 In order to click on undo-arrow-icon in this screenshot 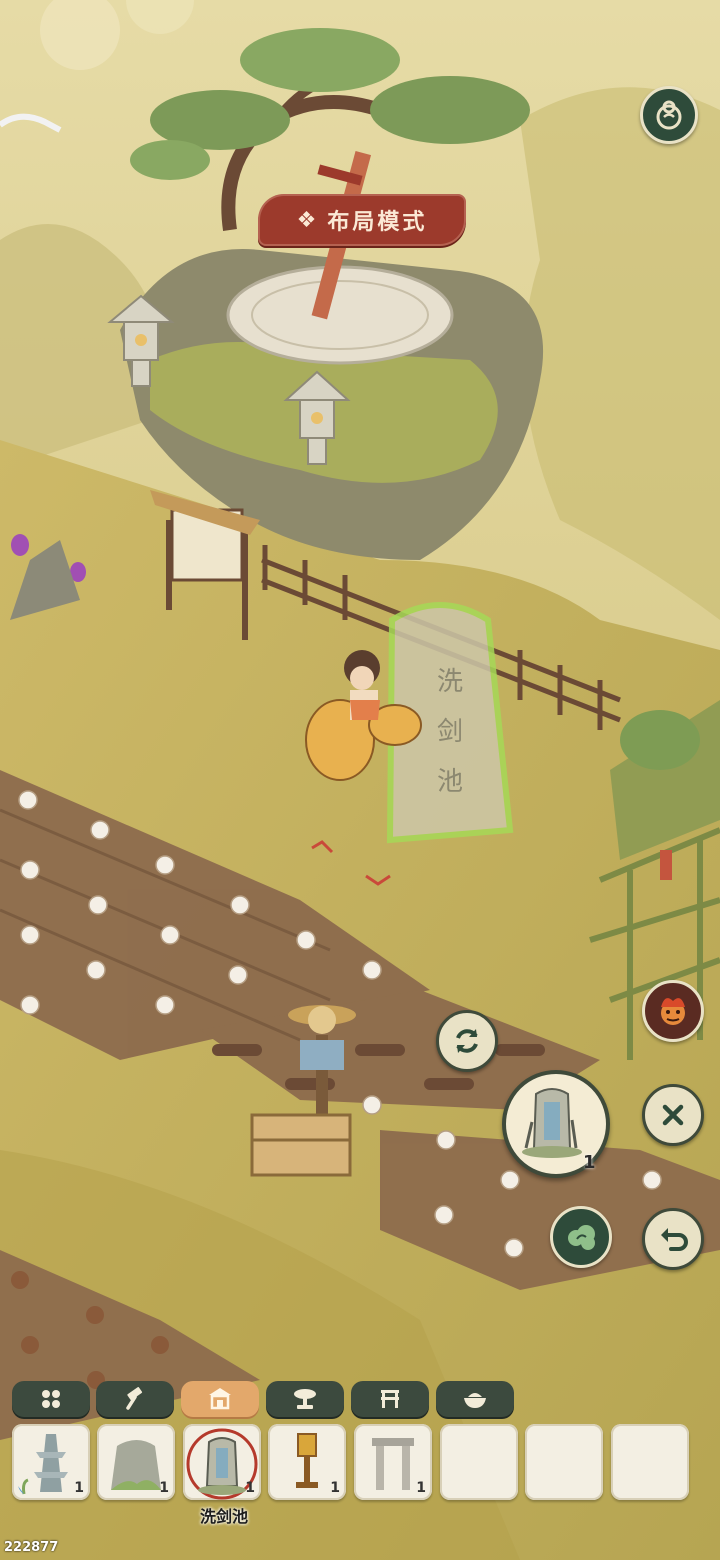, I will do `click(674, 1239)`.